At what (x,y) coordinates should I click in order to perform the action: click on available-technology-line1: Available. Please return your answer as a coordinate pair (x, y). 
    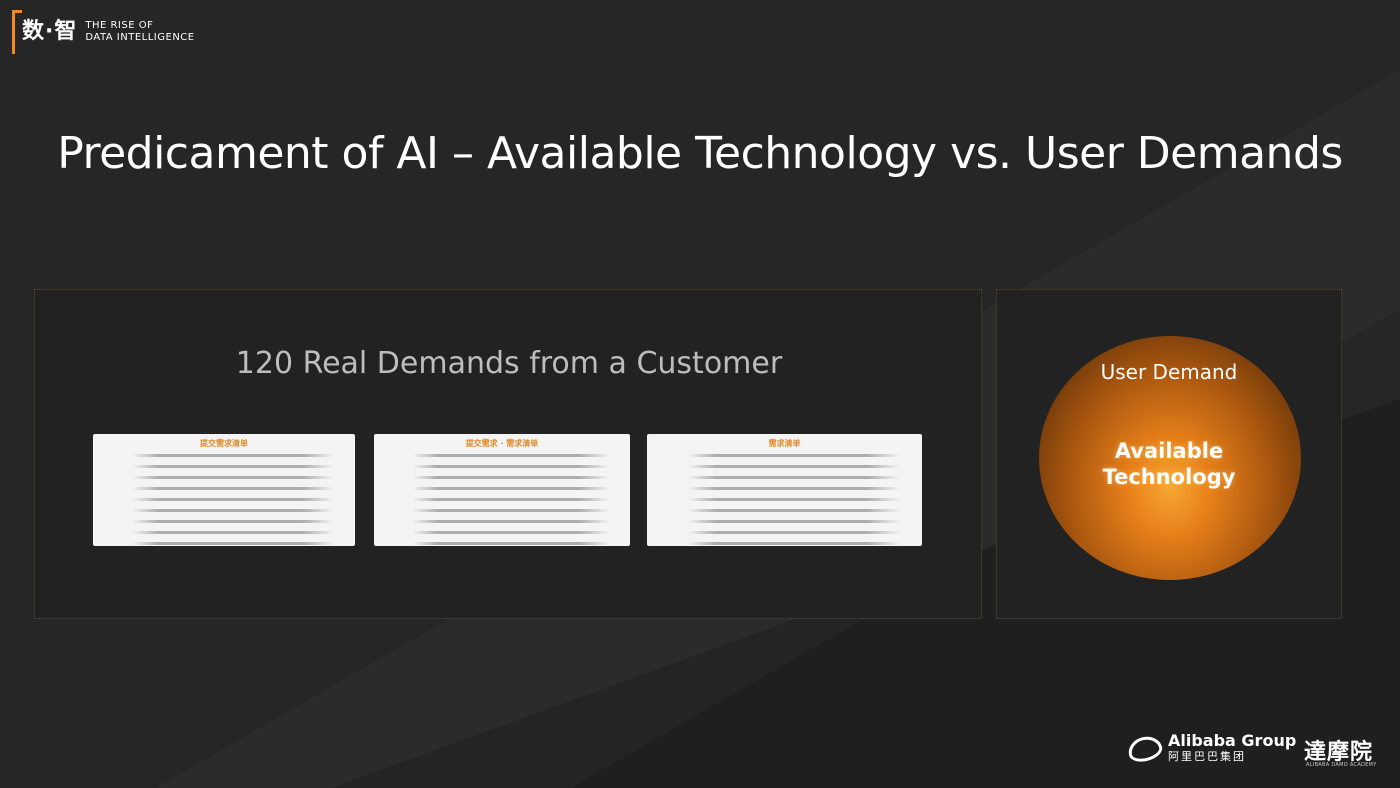
    Looking at the image, I should click on (1169, 451).